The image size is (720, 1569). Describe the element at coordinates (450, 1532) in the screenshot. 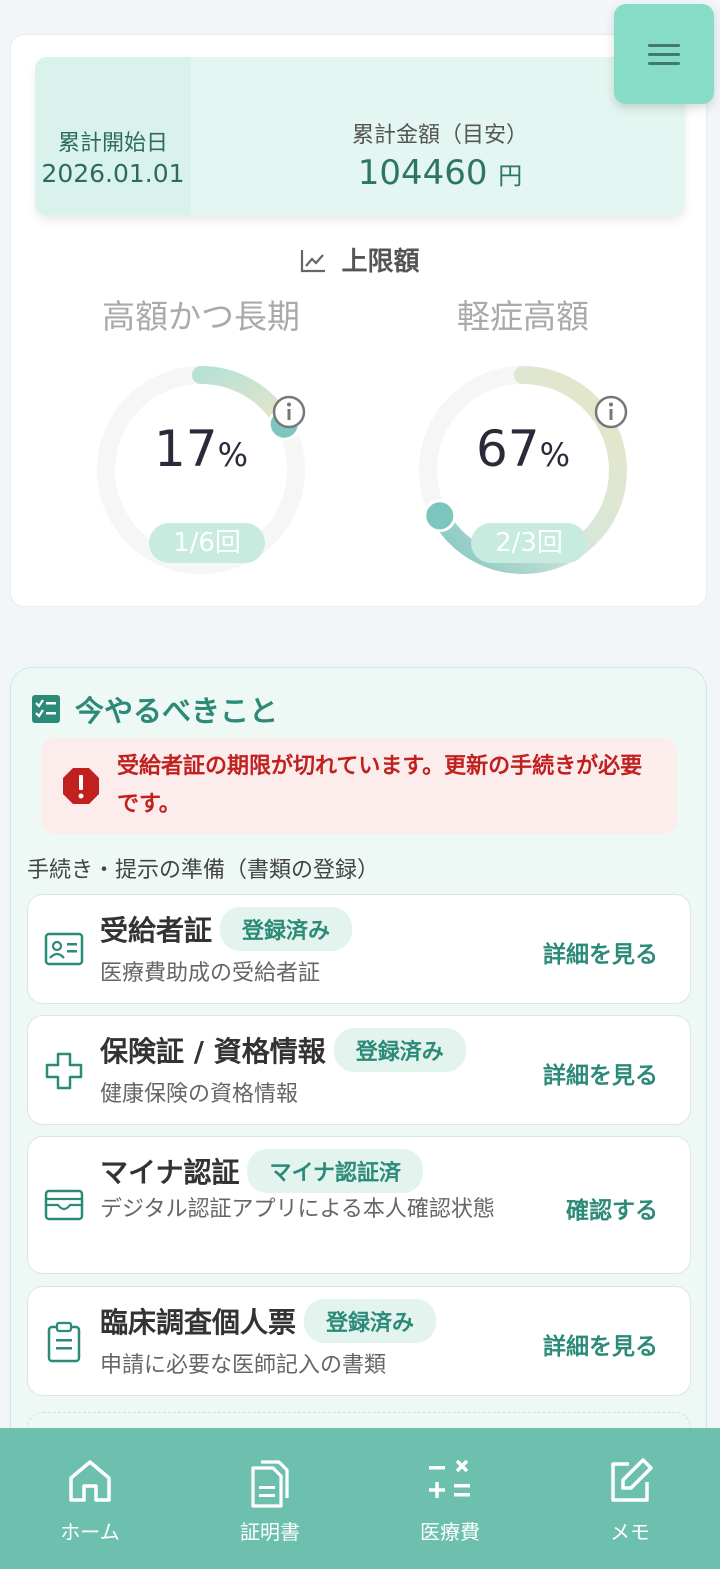

I see `nav-label: 医療費` at that location.